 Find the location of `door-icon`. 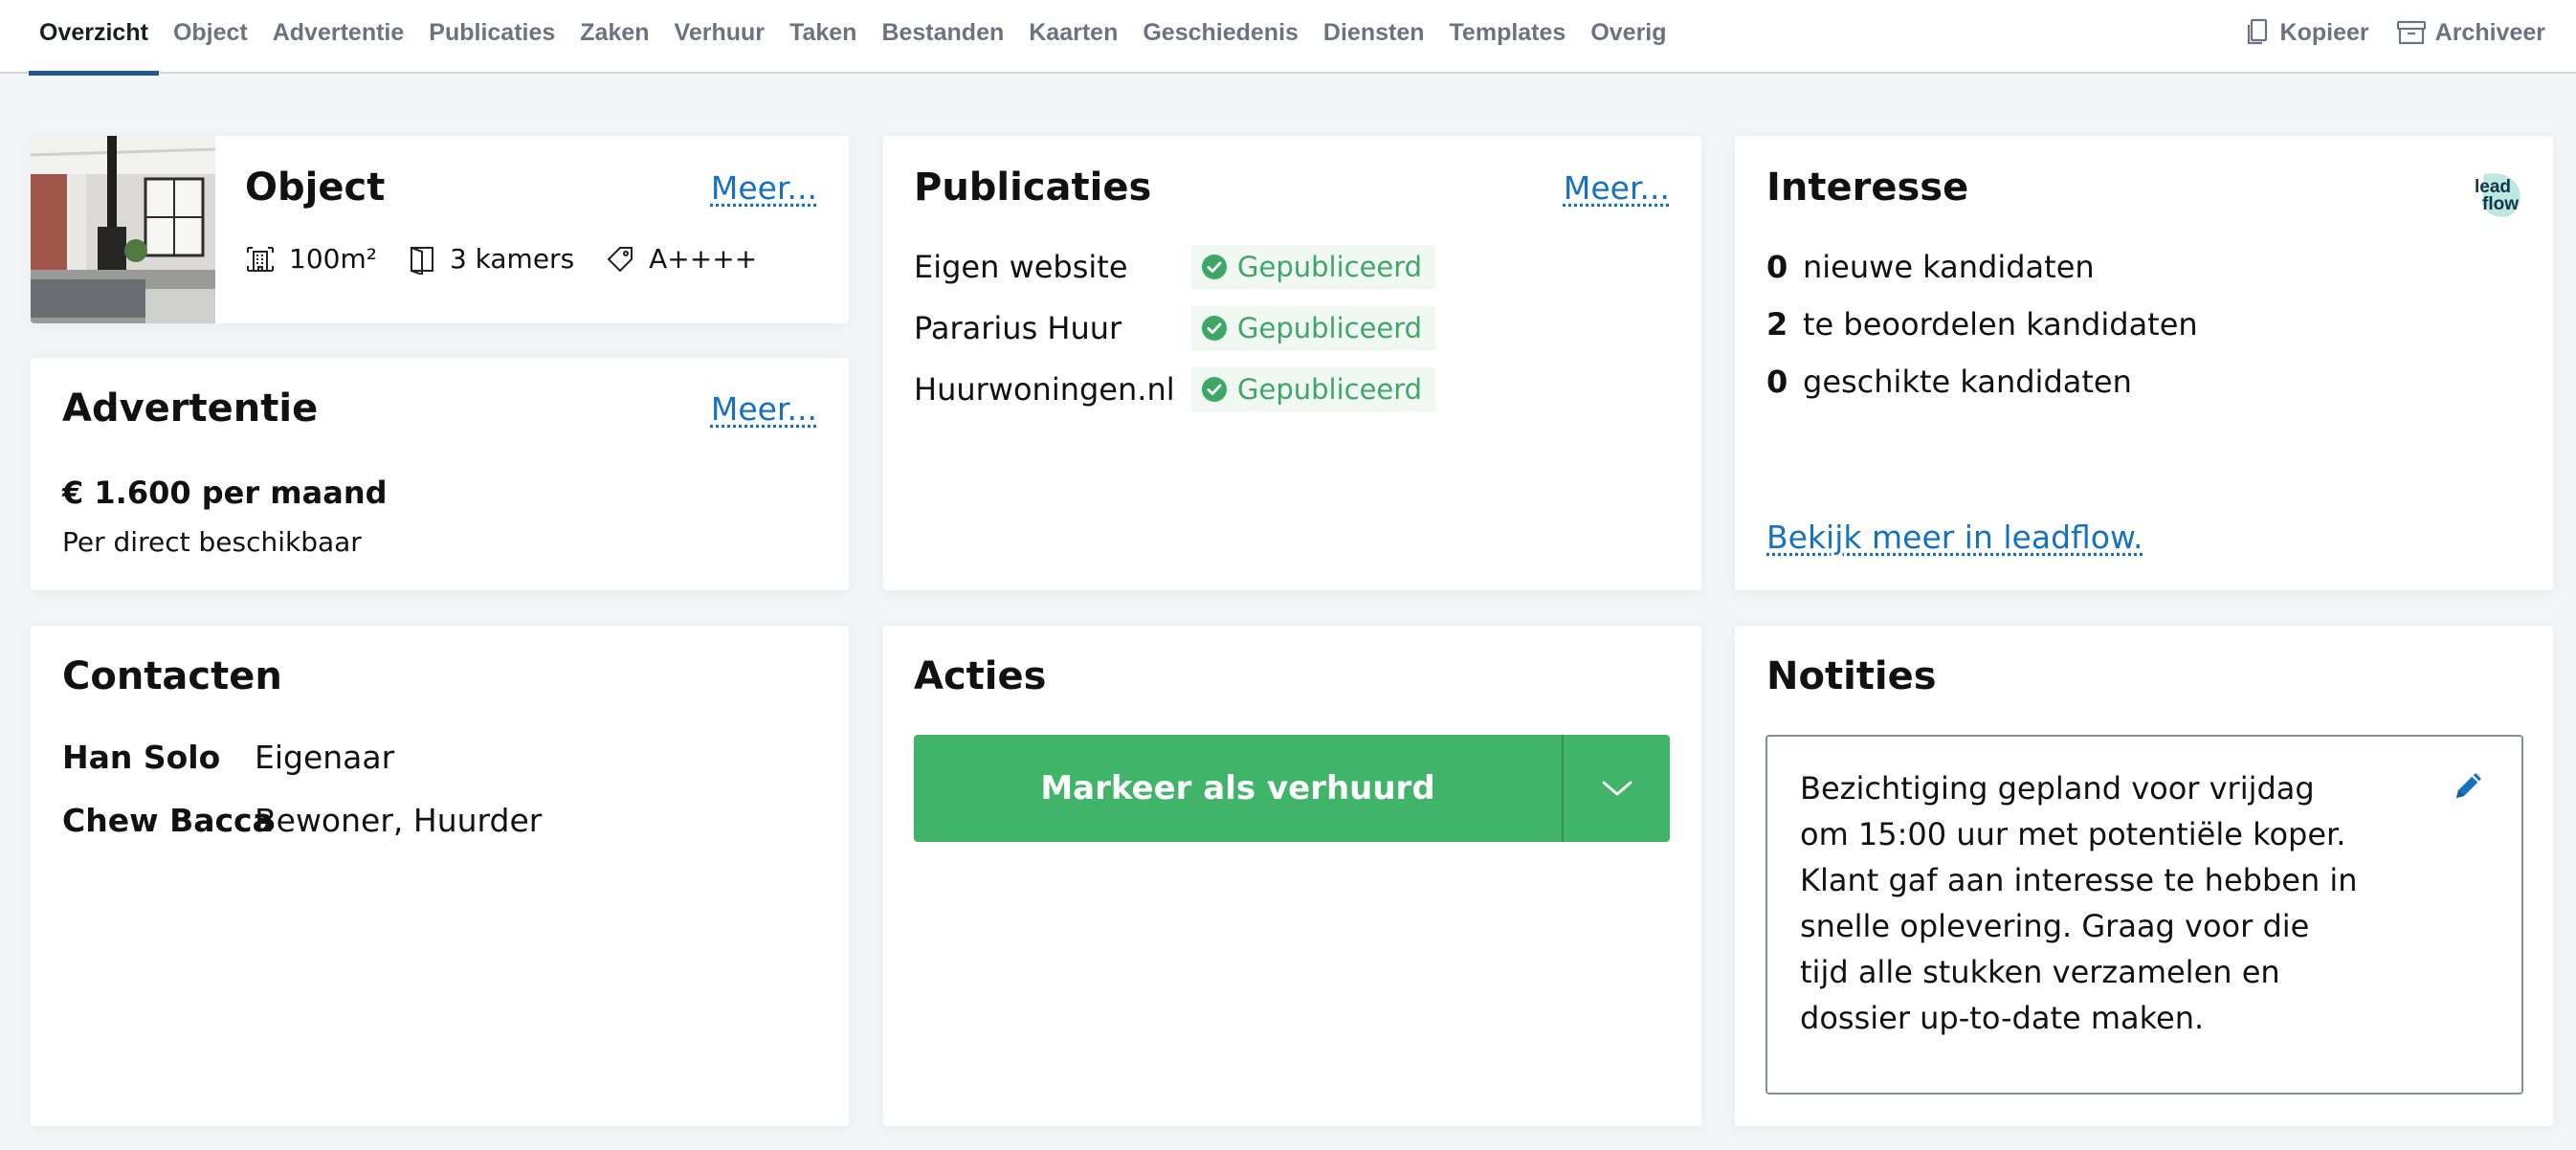

door-icon is located at coordinates (421, 261).